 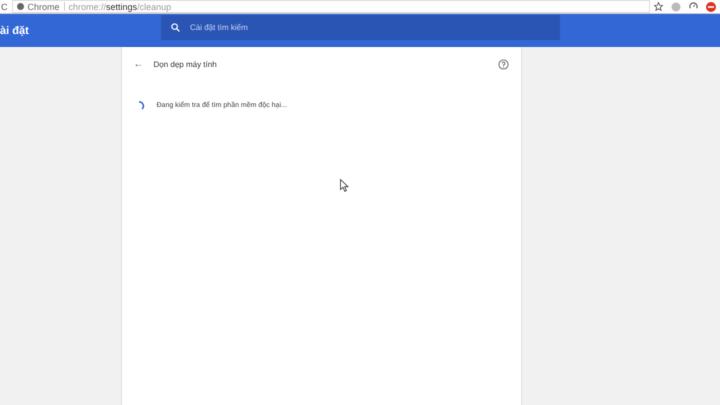 I want to click on page-title: Dọn dẹp máy tính, so click(x=186, y=64).